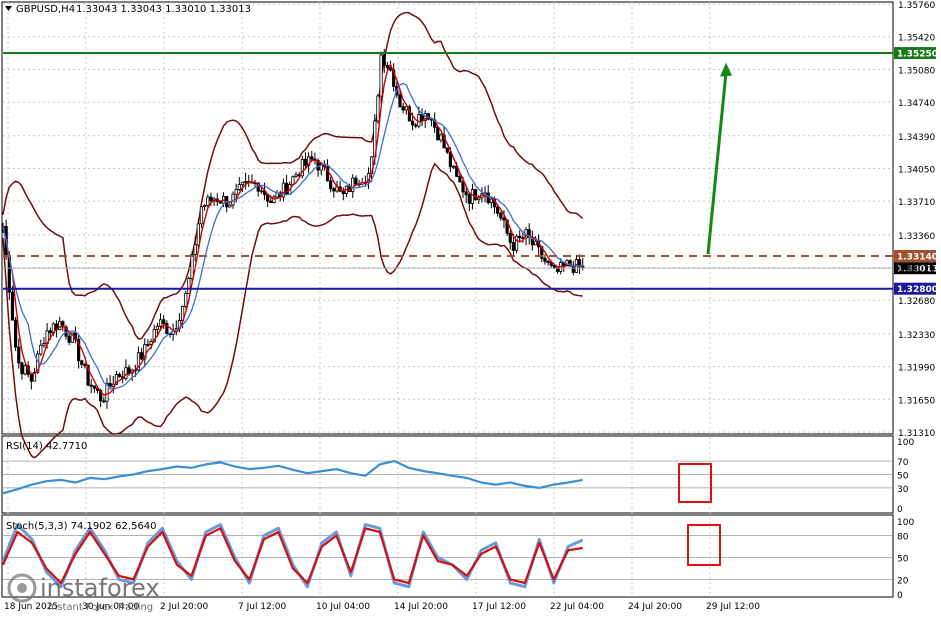 This screenshot has width=941, height=620. What do you see at coordinates (81, 526) in the screenshot?
I see `stoch-header: Stoch(5,3,3) 74.1902 62.5640` at bounding box center [81, 526].